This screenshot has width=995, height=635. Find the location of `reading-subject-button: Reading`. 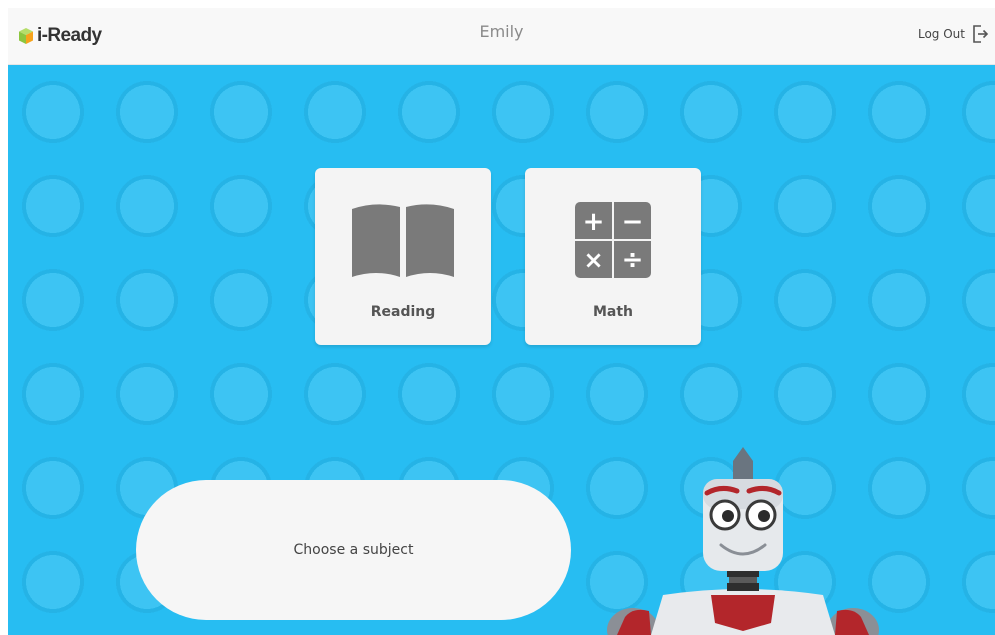

reading-subject-button: Reading is located at coordinates (403, 256).